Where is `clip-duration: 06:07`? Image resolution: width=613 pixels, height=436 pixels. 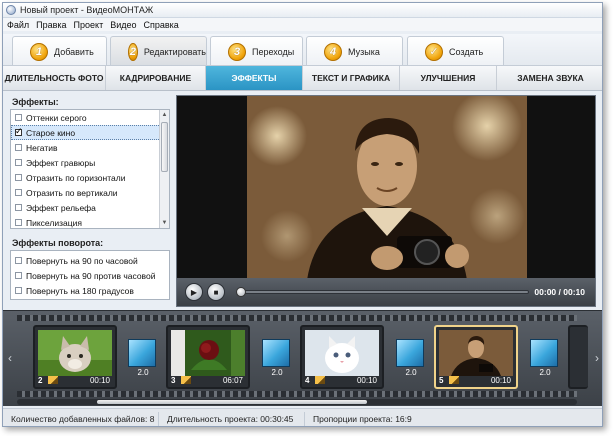 clip-duration: 06:07 is located at coordinates (232, 380).